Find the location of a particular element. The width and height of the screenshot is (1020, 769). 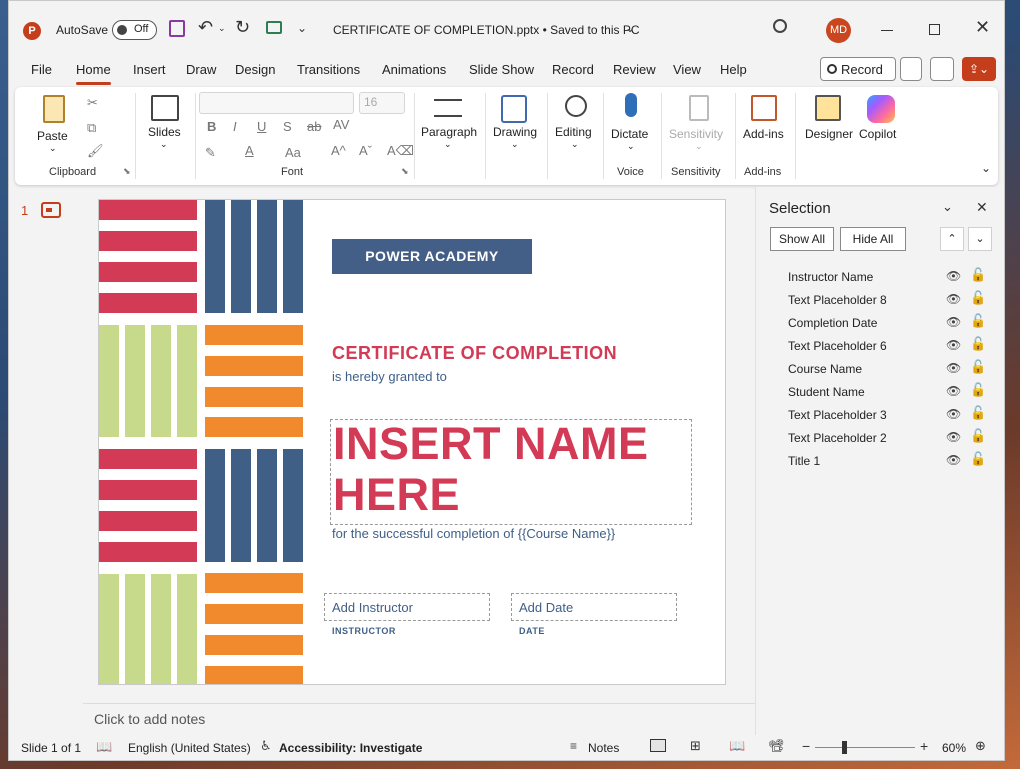

tab-draw: Draw is located at coordinates (201, 71).